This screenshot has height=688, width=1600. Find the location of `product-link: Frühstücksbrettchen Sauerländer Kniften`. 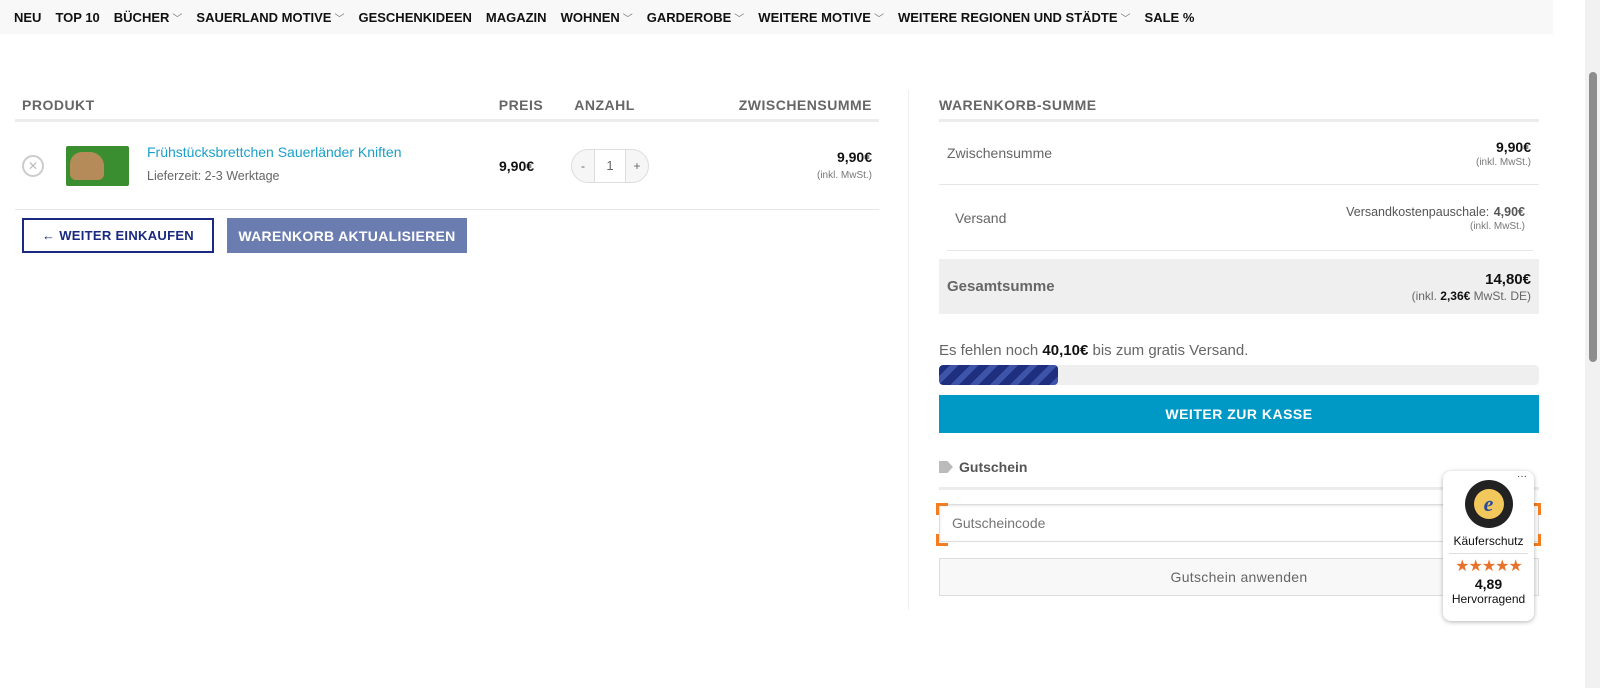

product-link: Frühstücksbrettchen Sauerländer Kniften is located at coordinates (274, 152).